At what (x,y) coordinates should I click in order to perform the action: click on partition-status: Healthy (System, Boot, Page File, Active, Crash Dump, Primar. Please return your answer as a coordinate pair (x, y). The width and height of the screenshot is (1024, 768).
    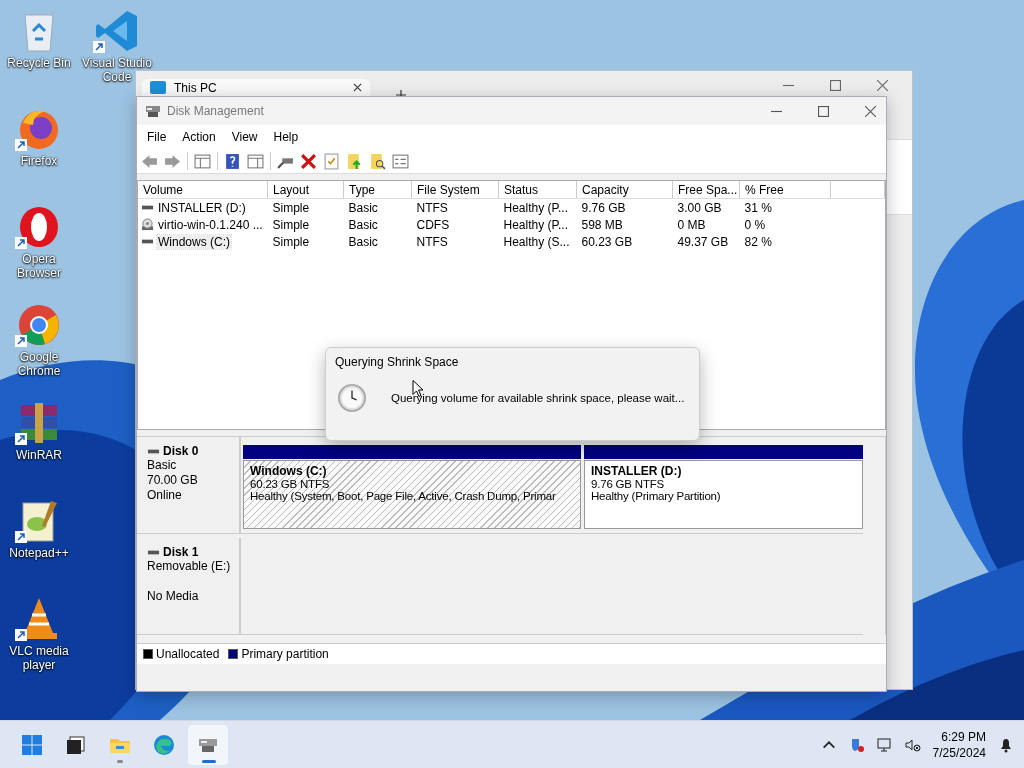
    Looking at the image, I should click on (403, 496).